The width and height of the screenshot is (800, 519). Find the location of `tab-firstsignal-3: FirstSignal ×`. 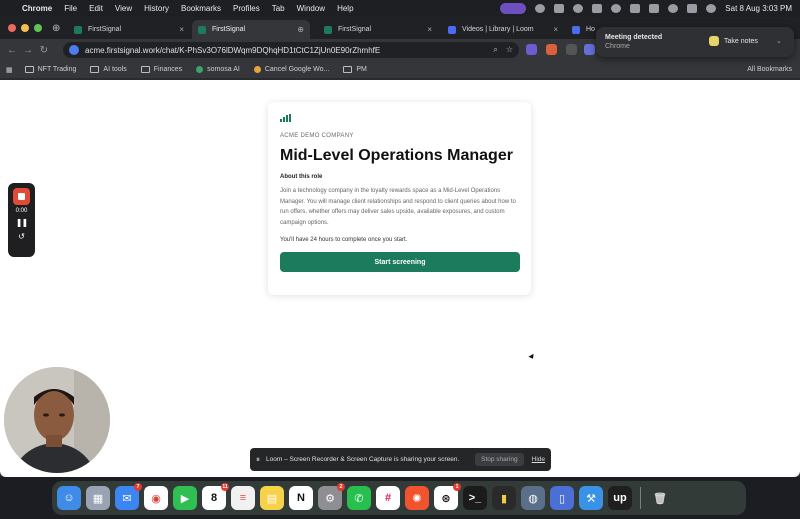

tab-firstsignal-3: FirstSignal × is located at coordinates (378, 29).